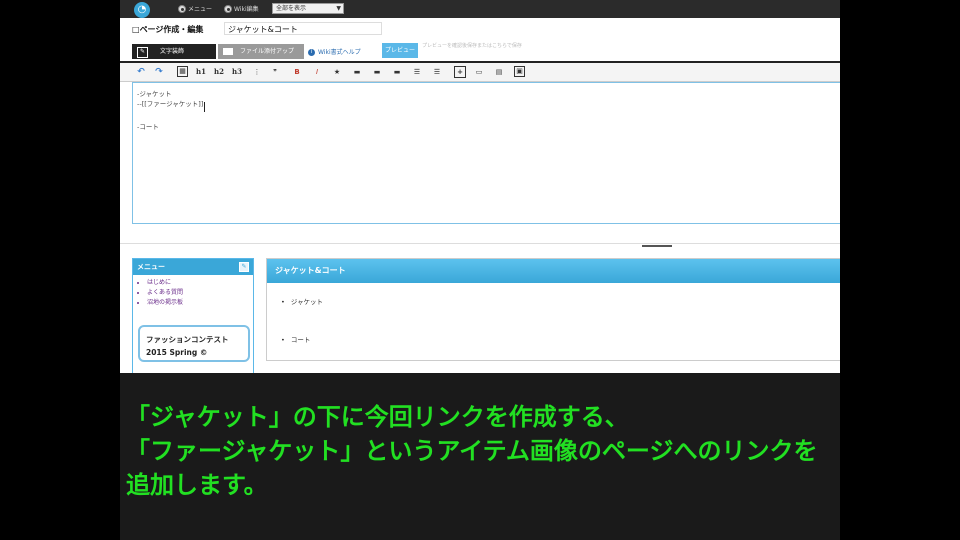 The width and height of the screenshot is (960, 540). I want to click on subtitle-line: 「ファージャケット」というアイテム画像のページへのリンクを, so click(472, 451).